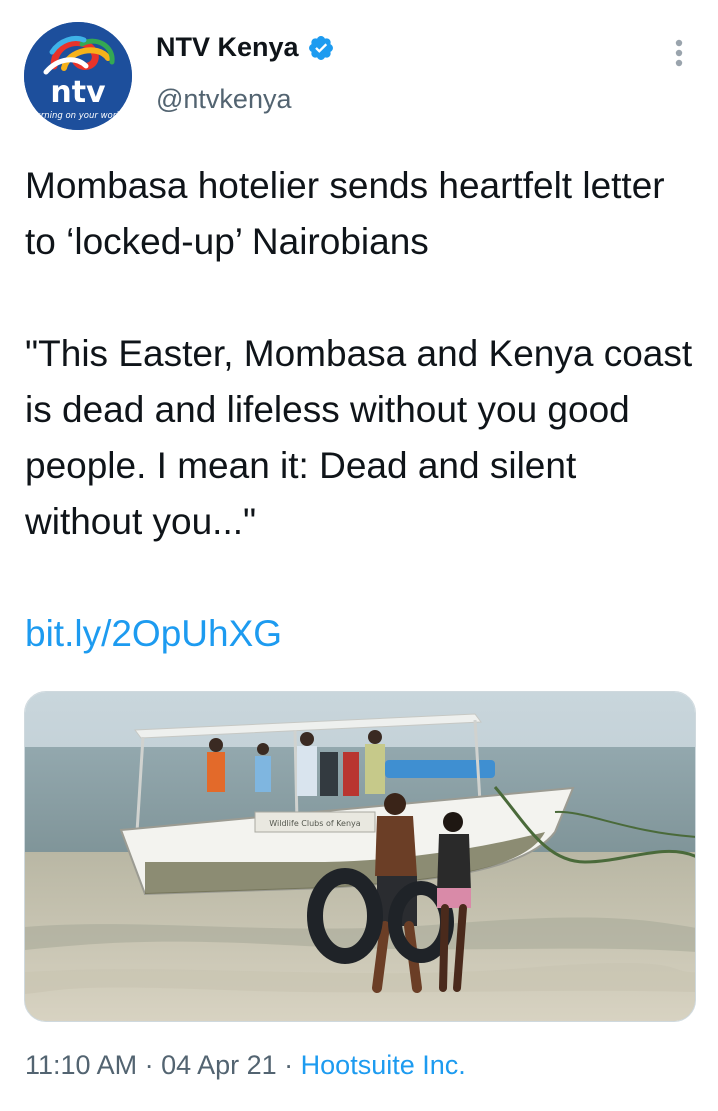  Describe the element at coordinates (81, 1065) in the screenshot. I see `tweet-time: 11:10 AM` at that location.